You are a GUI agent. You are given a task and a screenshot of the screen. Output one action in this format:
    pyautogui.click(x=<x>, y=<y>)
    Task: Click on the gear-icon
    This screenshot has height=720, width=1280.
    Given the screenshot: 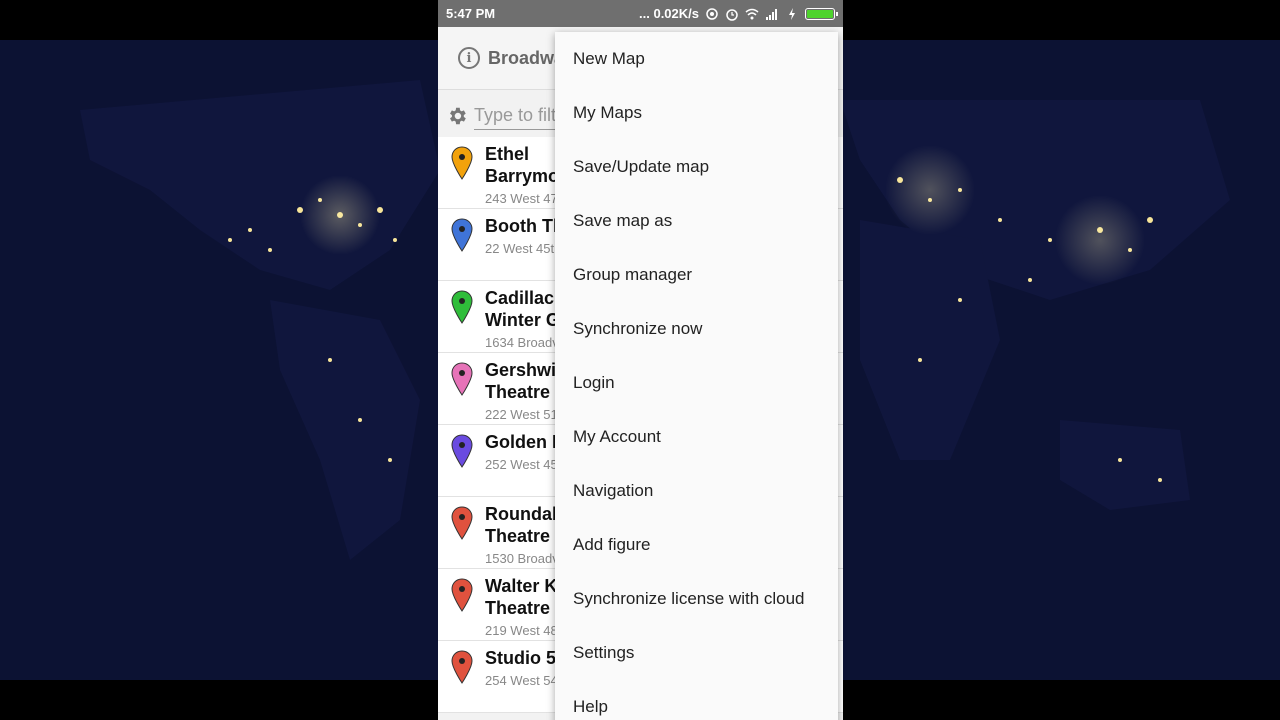 What is the action you would take?
    pyautogui.click(x=457, y=116)
    